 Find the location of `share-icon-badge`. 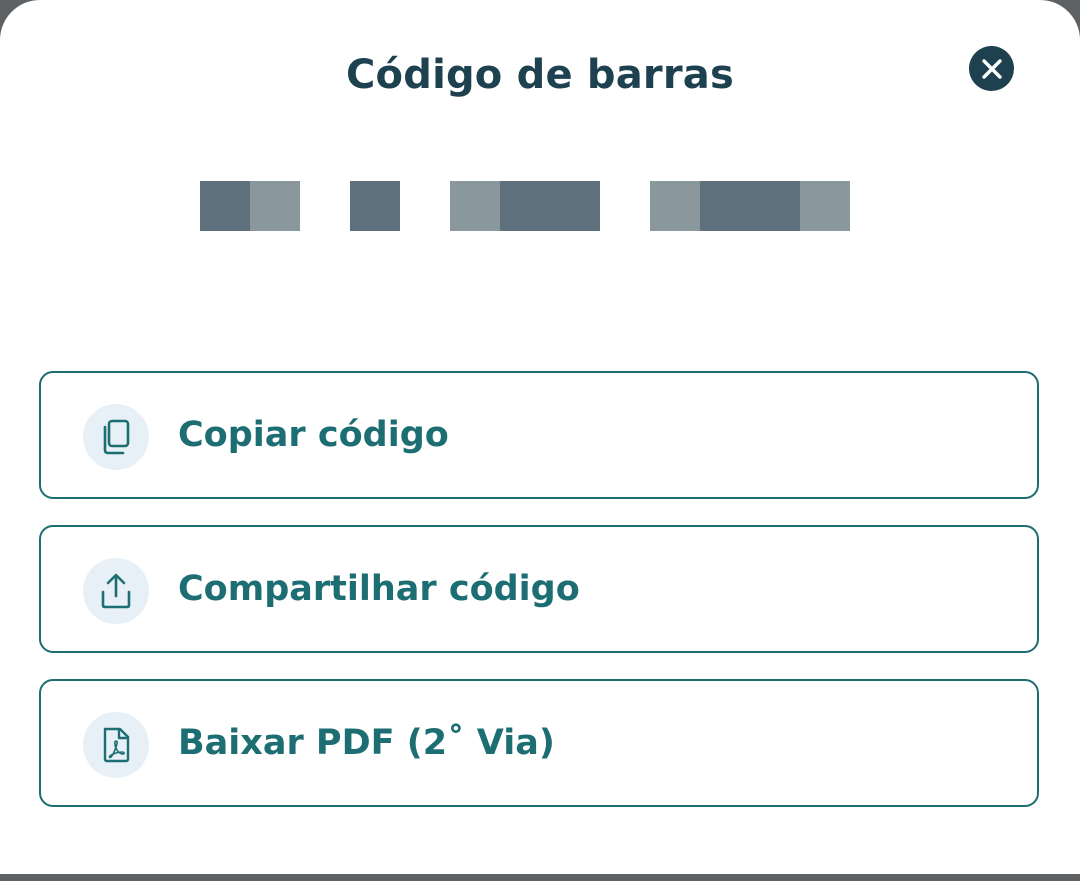

share-icon-badge is located at coordinates (116, 591).